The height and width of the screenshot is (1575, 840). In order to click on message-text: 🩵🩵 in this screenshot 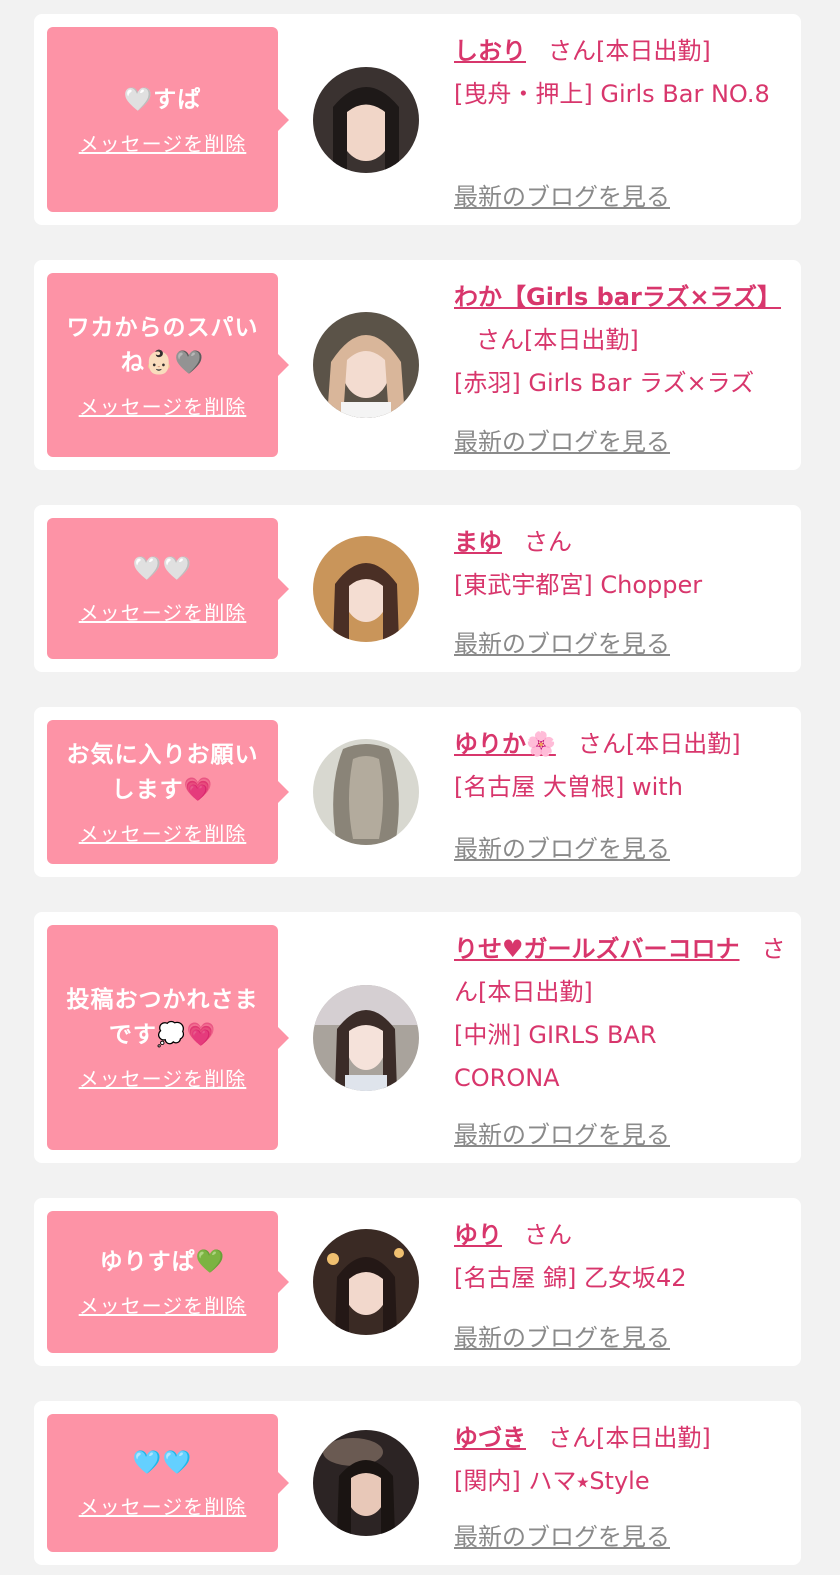, I will do `click(162, 1463)`.